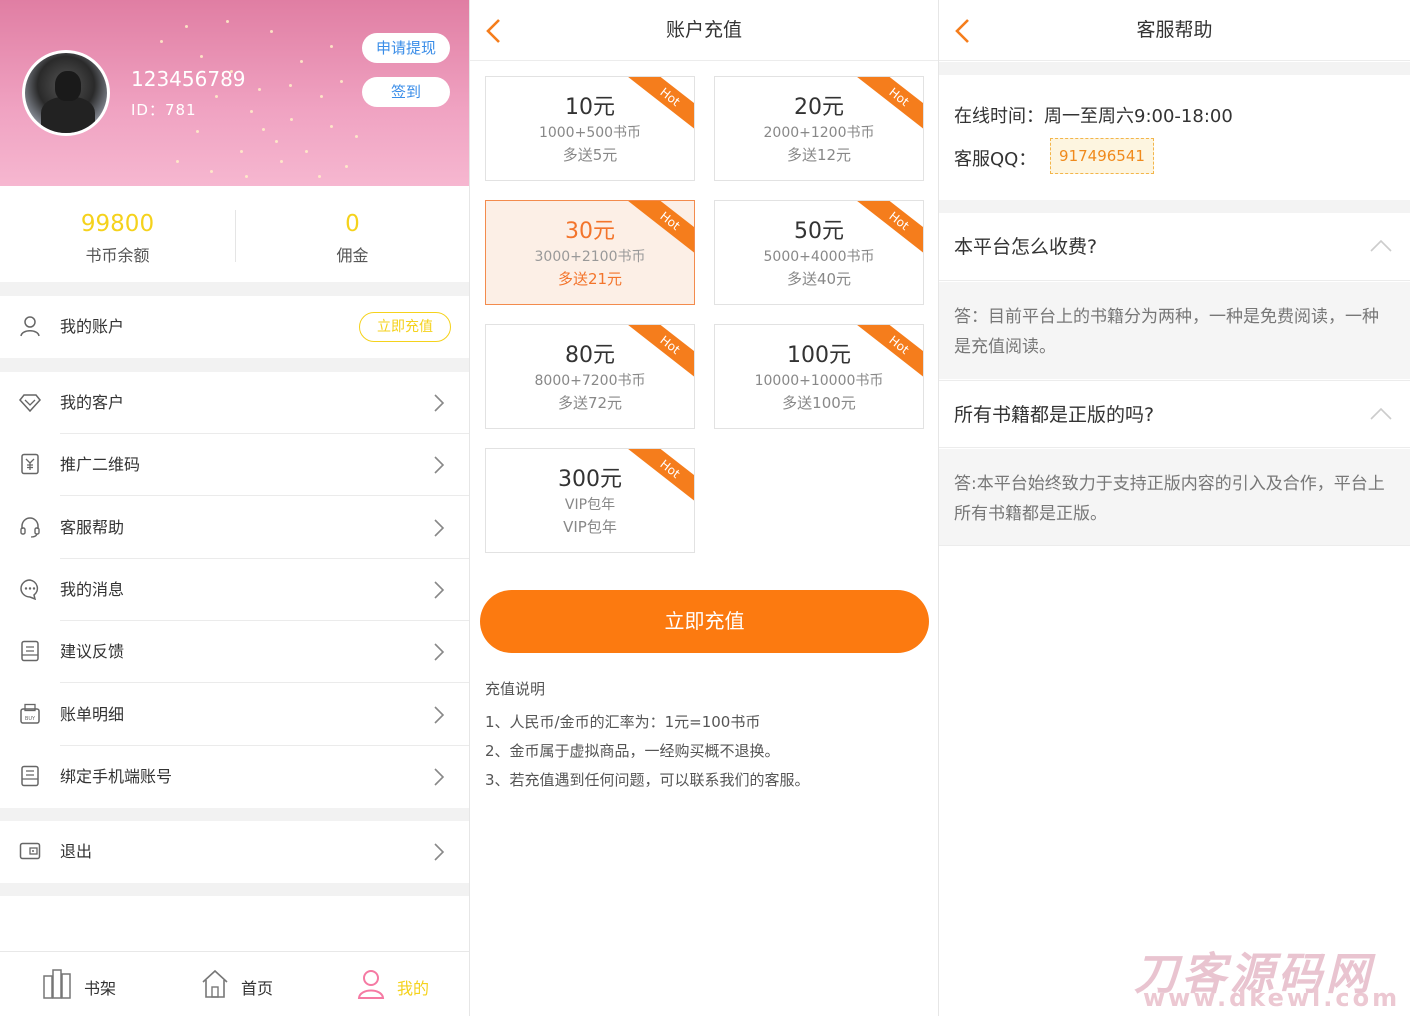 The width and height of the screenshot is (1410, 1016). I want to click on tab-home: 首页, so click(234, 984).